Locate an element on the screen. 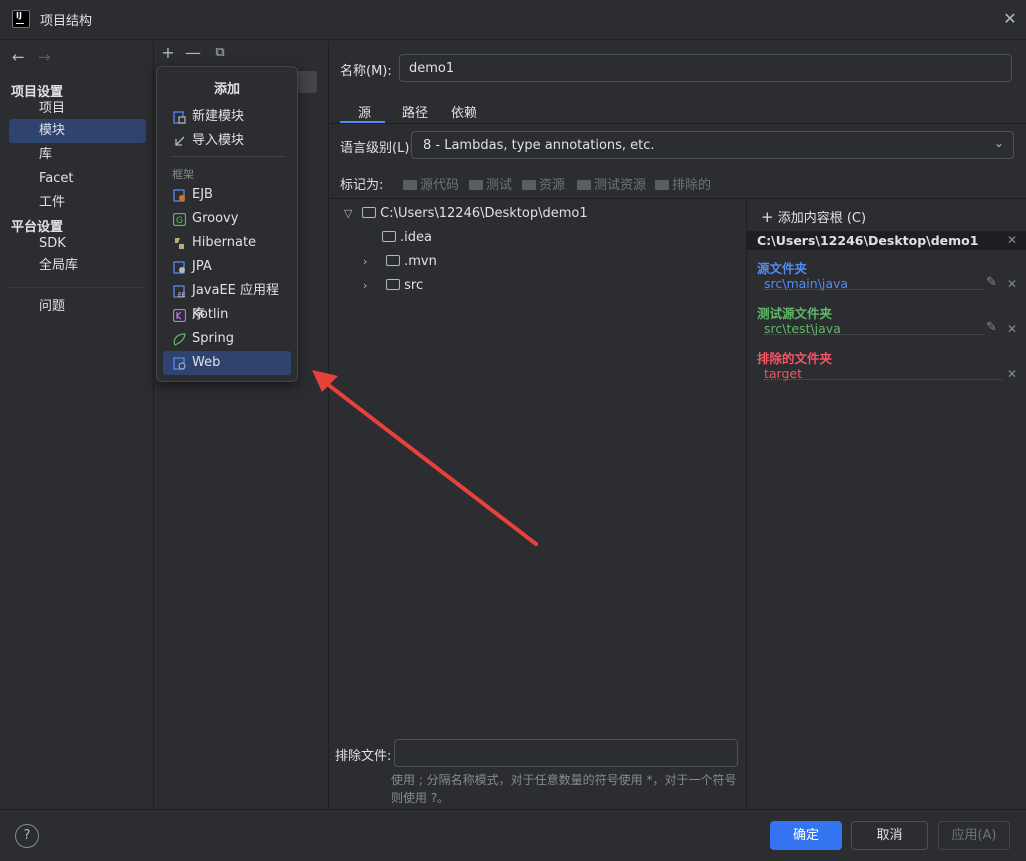 This screenshot has height=861, width=1026. menu-item-hibernate: Hibernate is located at coordinates (227, 243).